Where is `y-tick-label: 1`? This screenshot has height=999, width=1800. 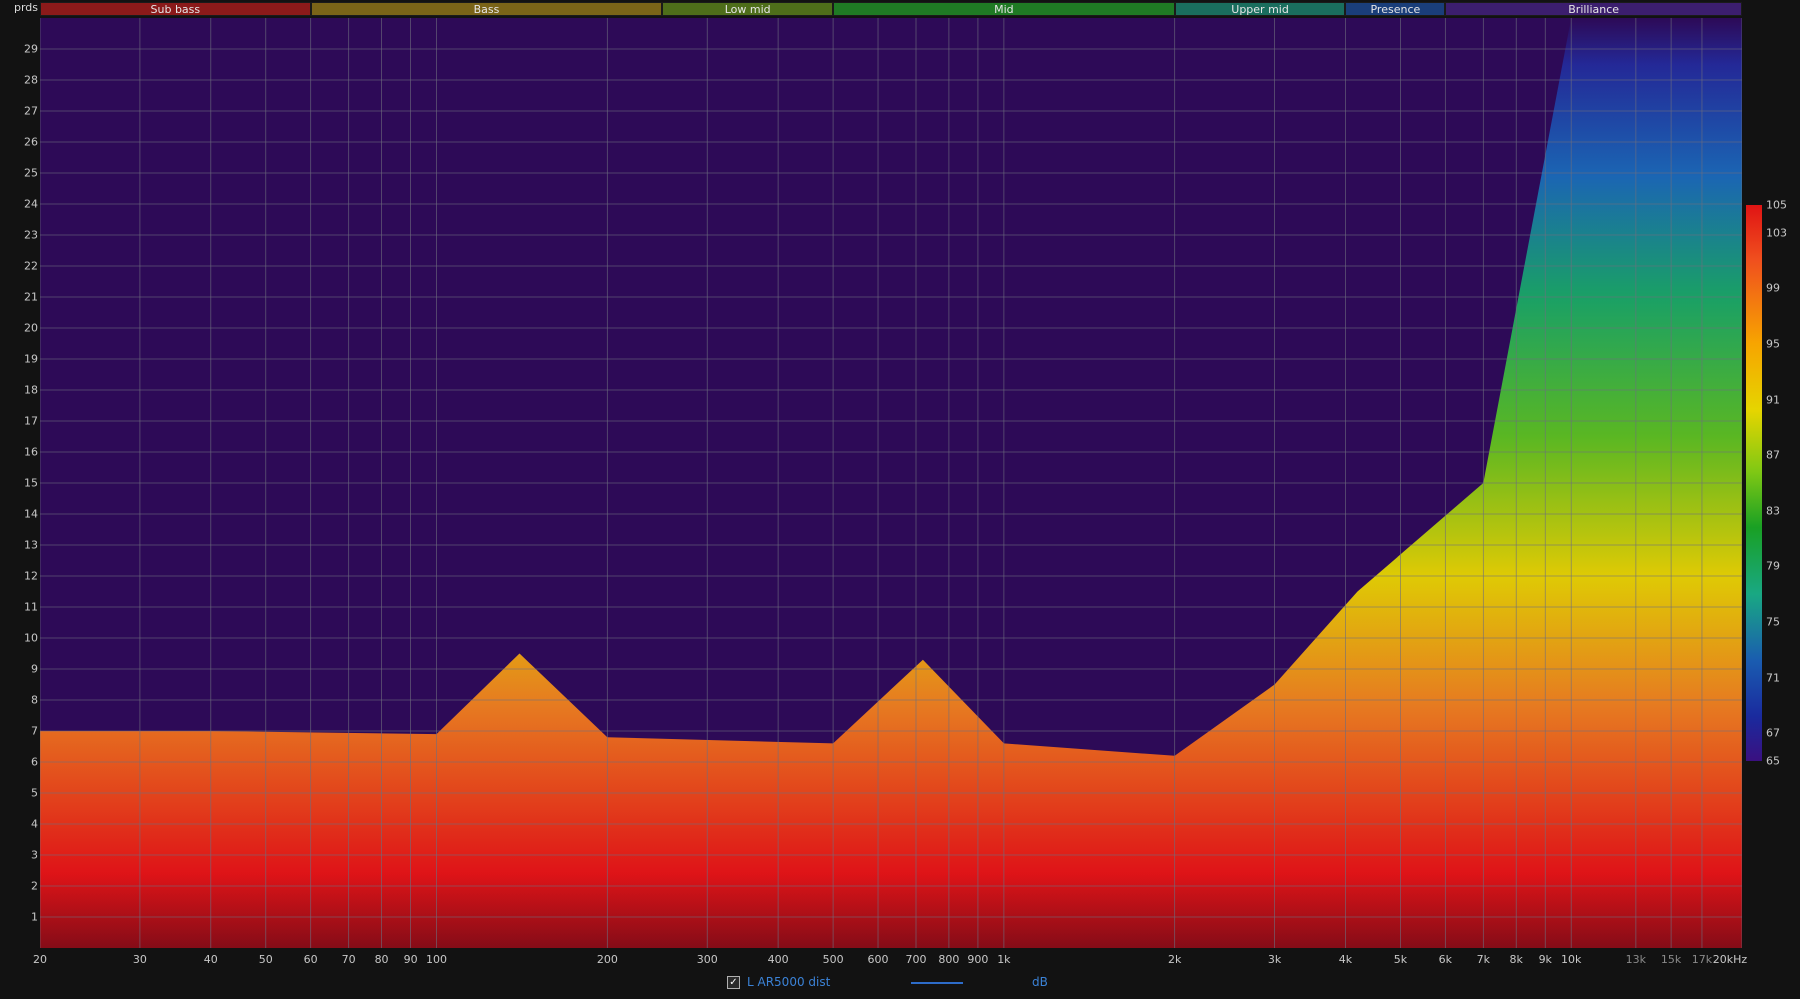 y-tick-label: 1 is located at coordinates (34, 917).